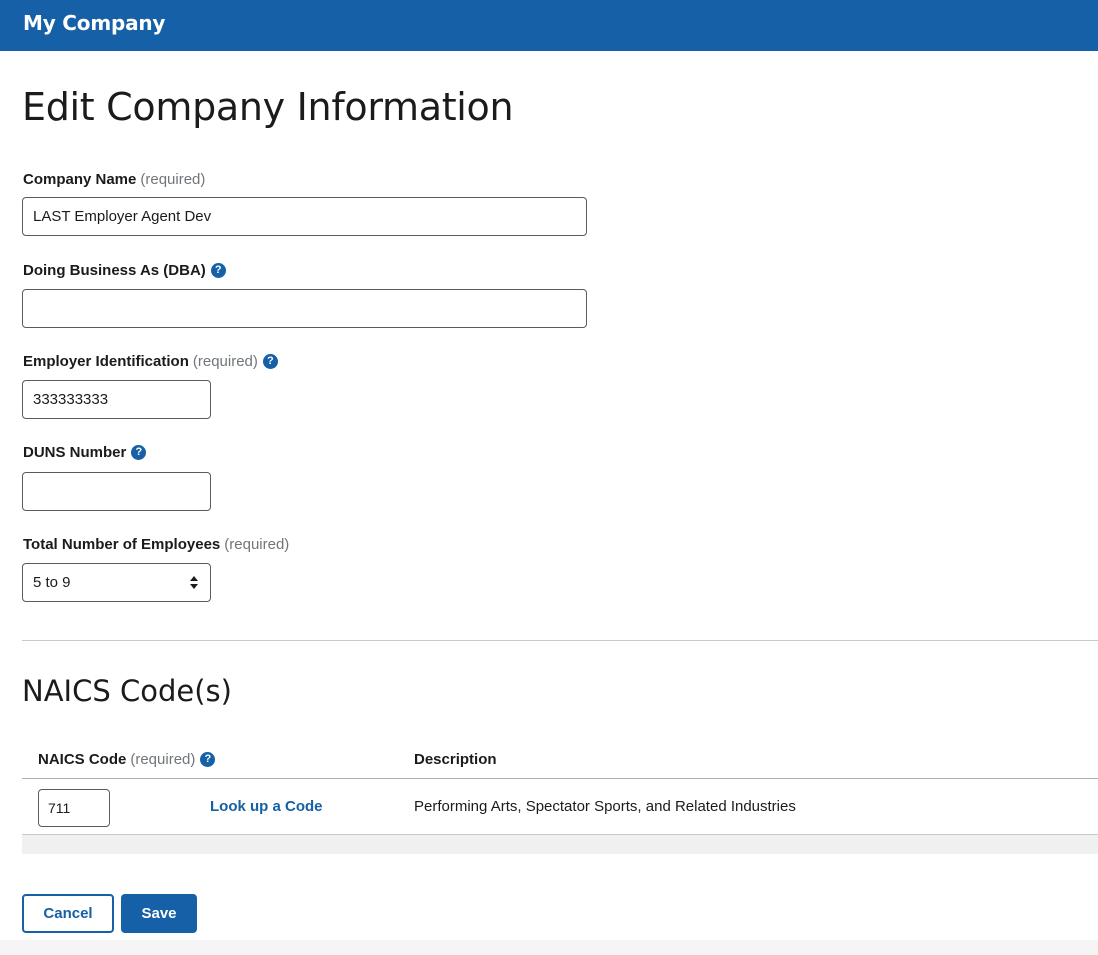  I want to click on duns-label-text: DUNS Number, so click(75, 452).